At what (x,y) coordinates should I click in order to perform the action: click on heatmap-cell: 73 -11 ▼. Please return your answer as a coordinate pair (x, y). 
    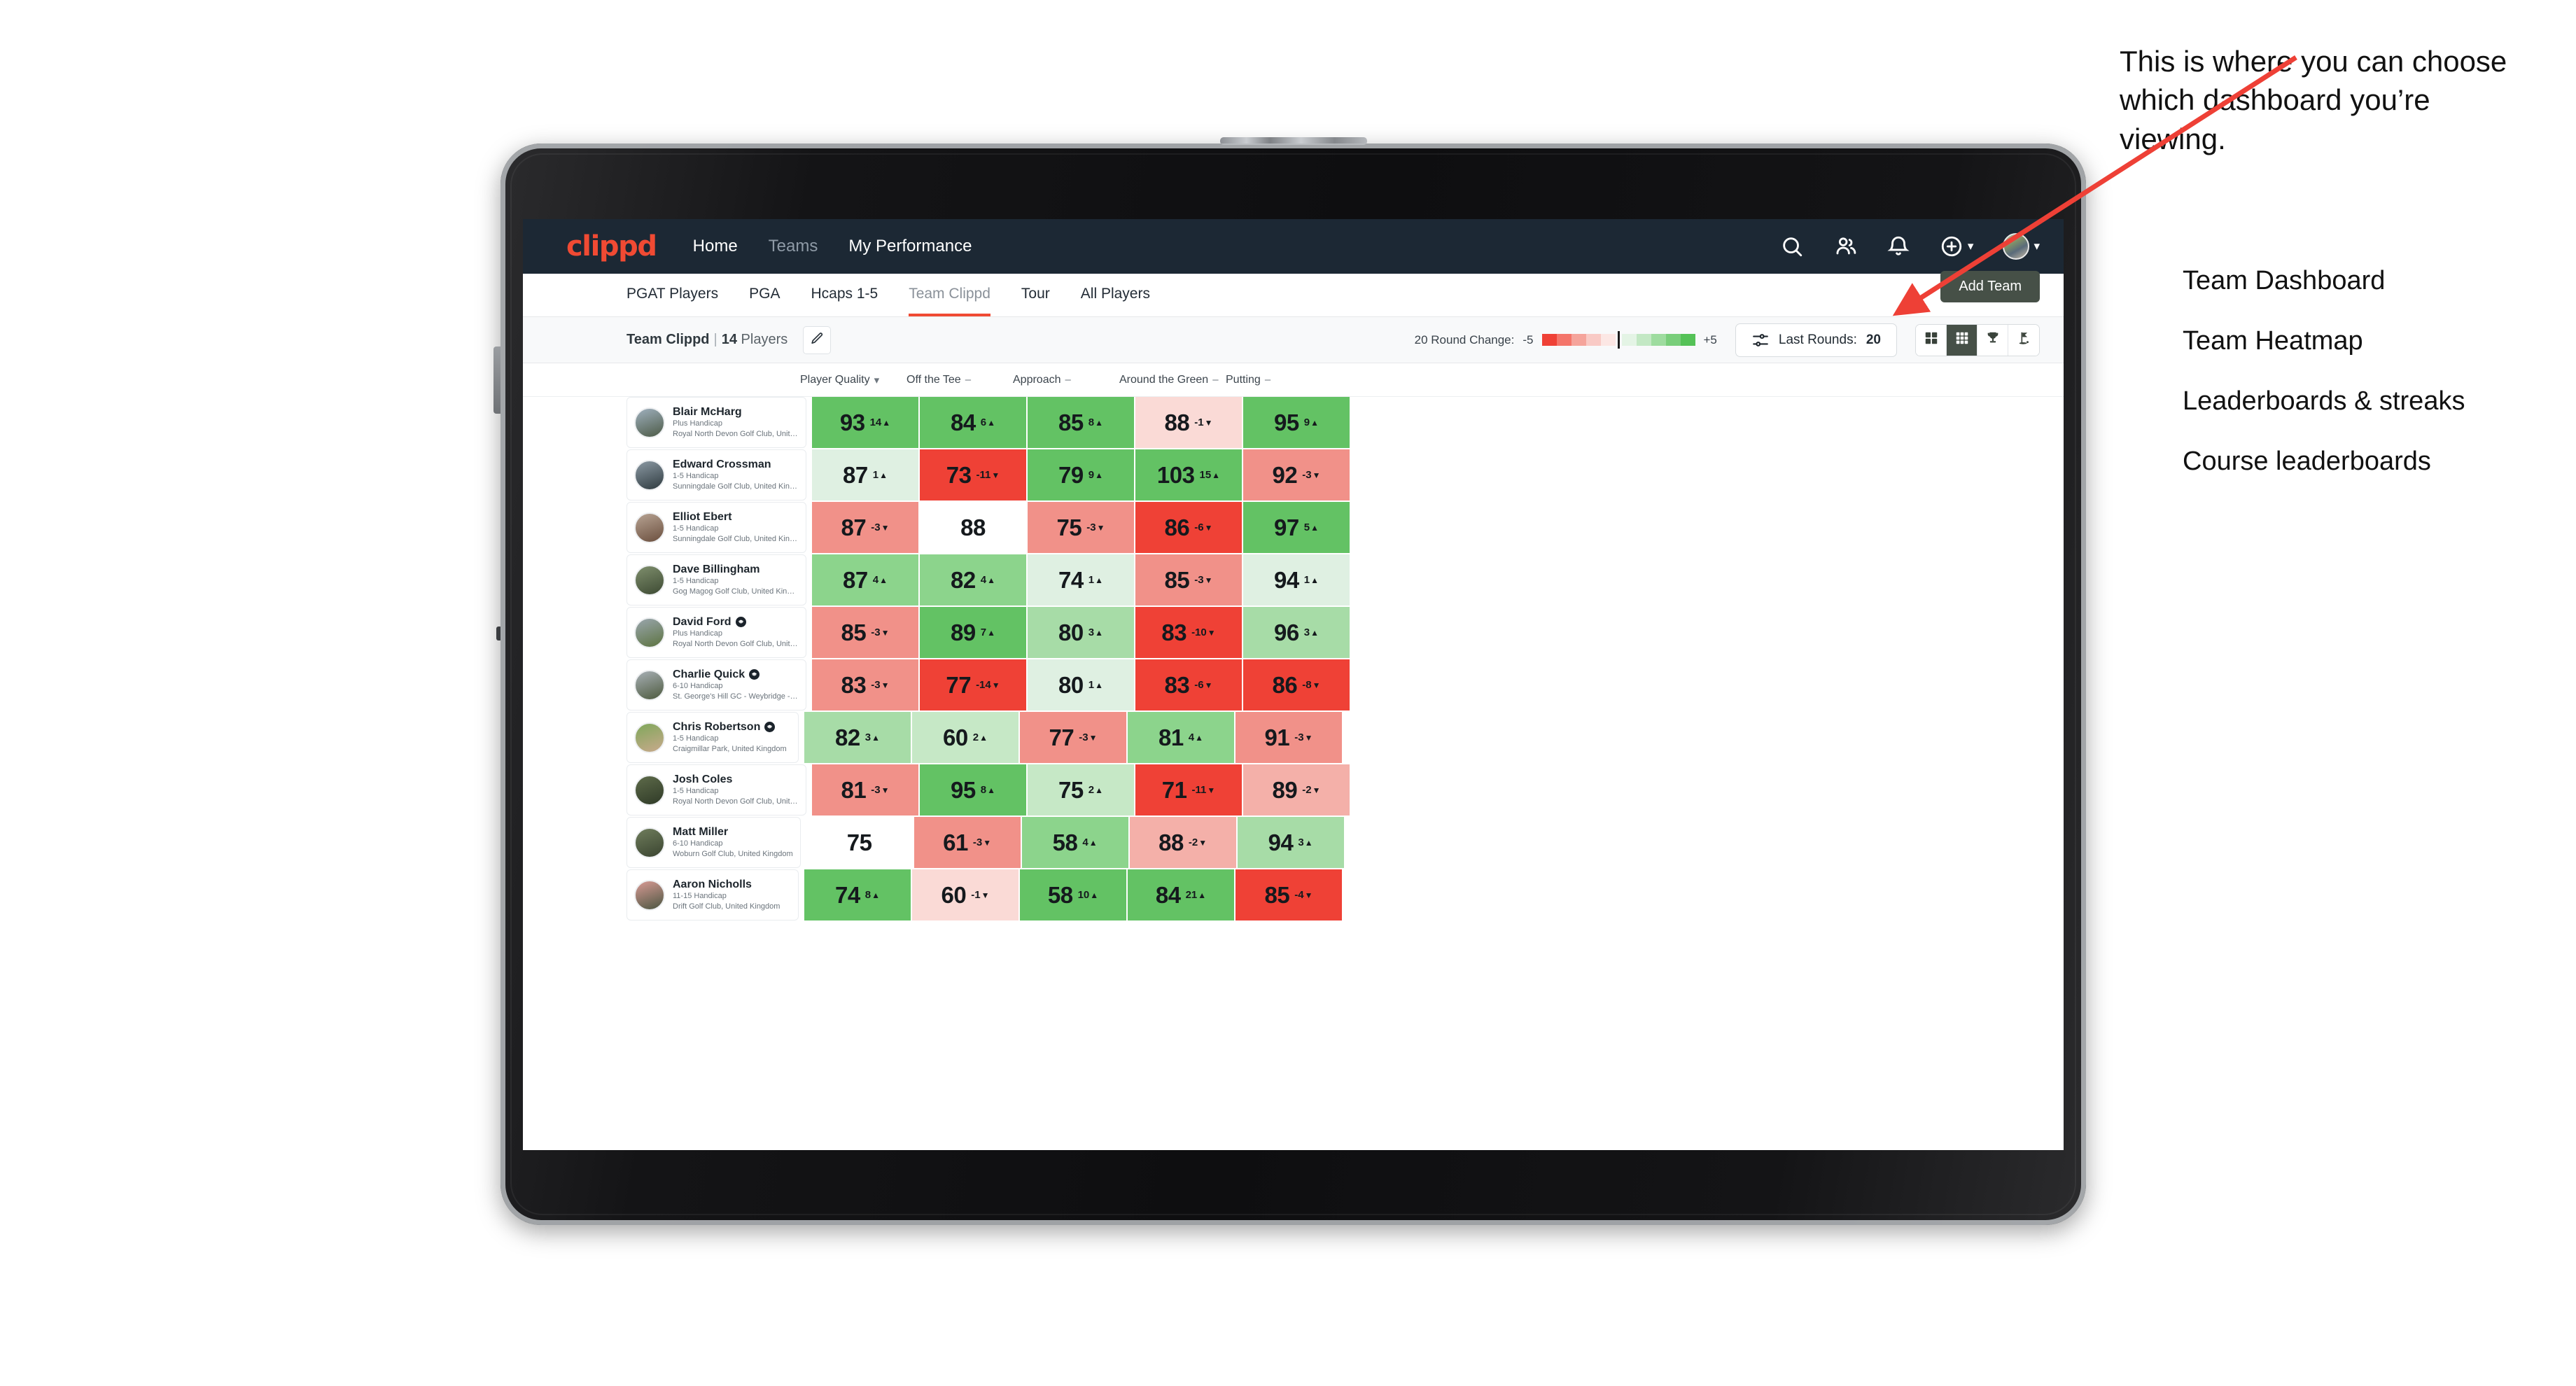
    Looking at the image, I should click on (973, 474).